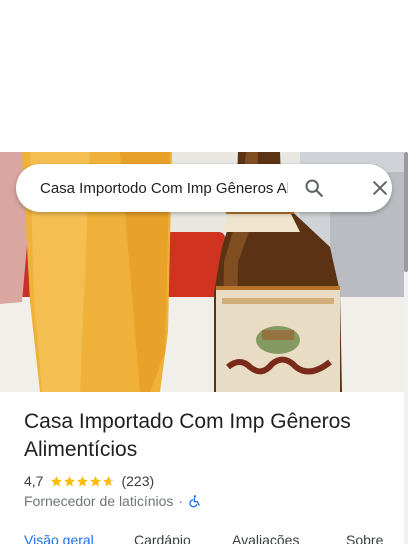 The width and height of the screenshot is (408, 544). Describe the element at coordinates (406, 212) in the screenshot. I see `scrollbar-thumb` at that location.